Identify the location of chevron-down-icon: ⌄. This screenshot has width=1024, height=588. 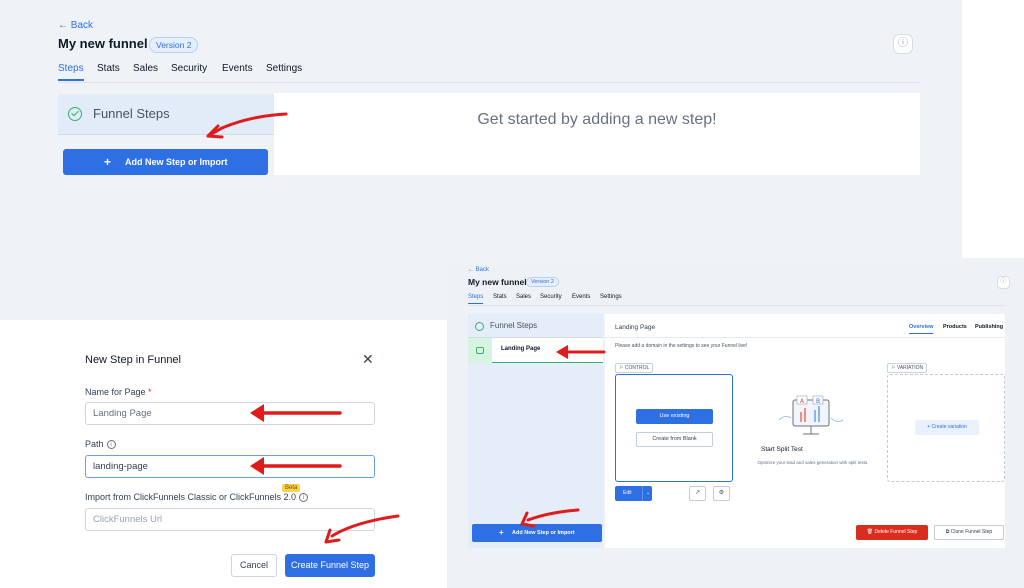
(646, 493).